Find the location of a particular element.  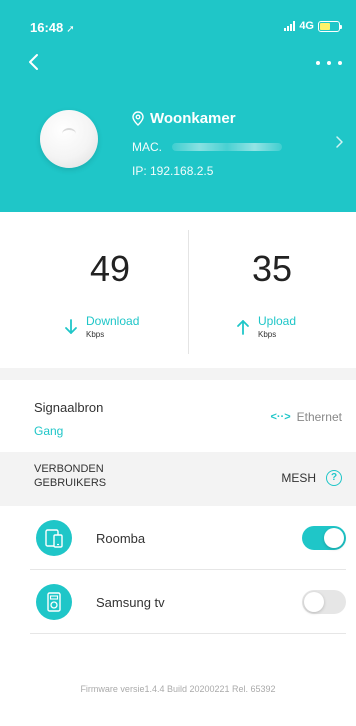

download-label-group: Download Kbps is located at coordinates (101, 326).